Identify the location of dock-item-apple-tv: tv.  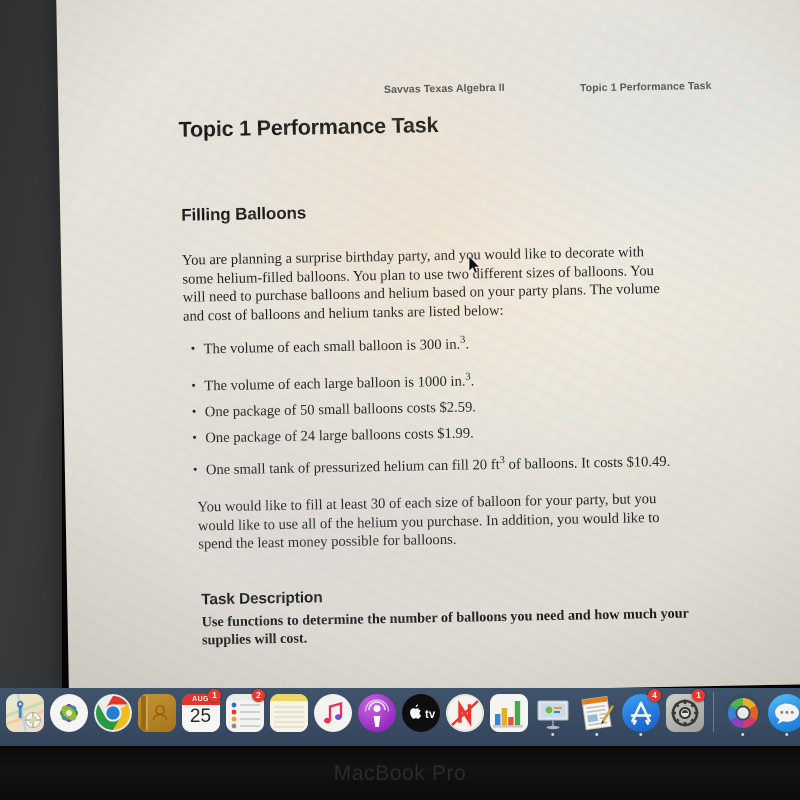
(420, 713).